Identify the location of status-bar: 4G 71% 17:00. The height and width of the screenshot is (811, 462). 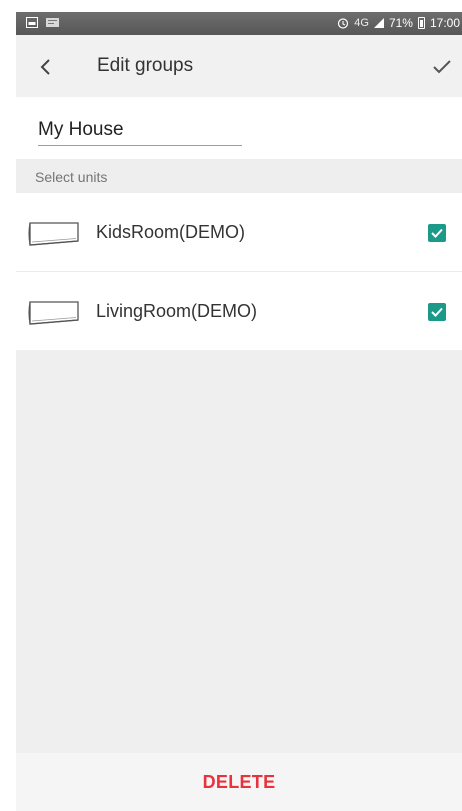
(239, 23).